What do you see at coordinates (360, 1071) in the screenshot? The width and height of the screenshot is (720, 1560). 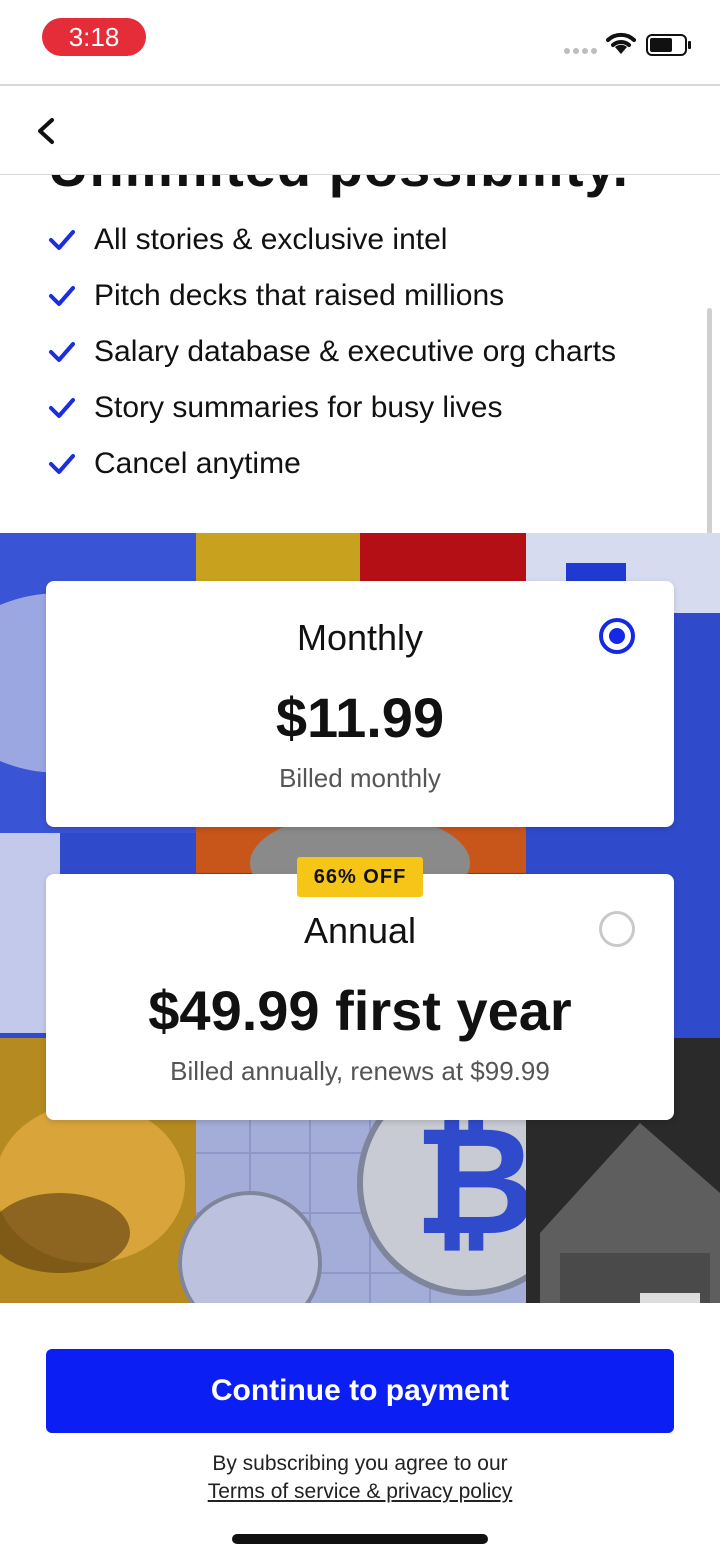 I see `plan-billing-note: Billed annually, renews at $99.99` at bounding box center [360, 1071].